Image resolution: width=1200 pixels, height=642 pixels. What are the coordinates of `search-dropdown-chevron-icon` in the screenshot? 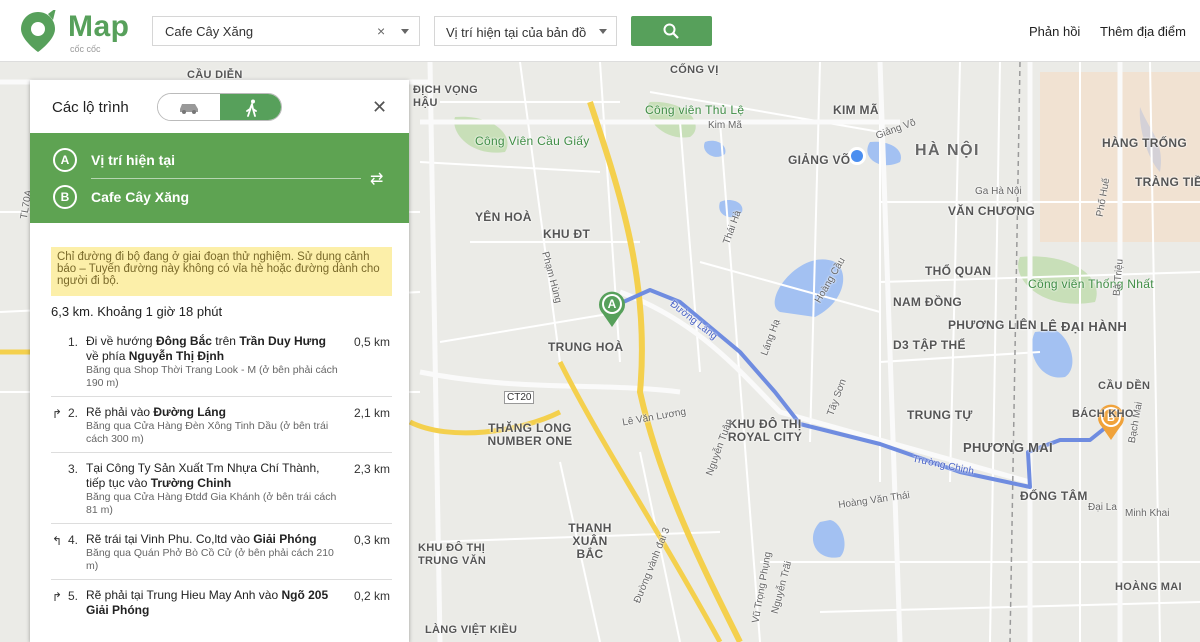 It's located at (405, 31).